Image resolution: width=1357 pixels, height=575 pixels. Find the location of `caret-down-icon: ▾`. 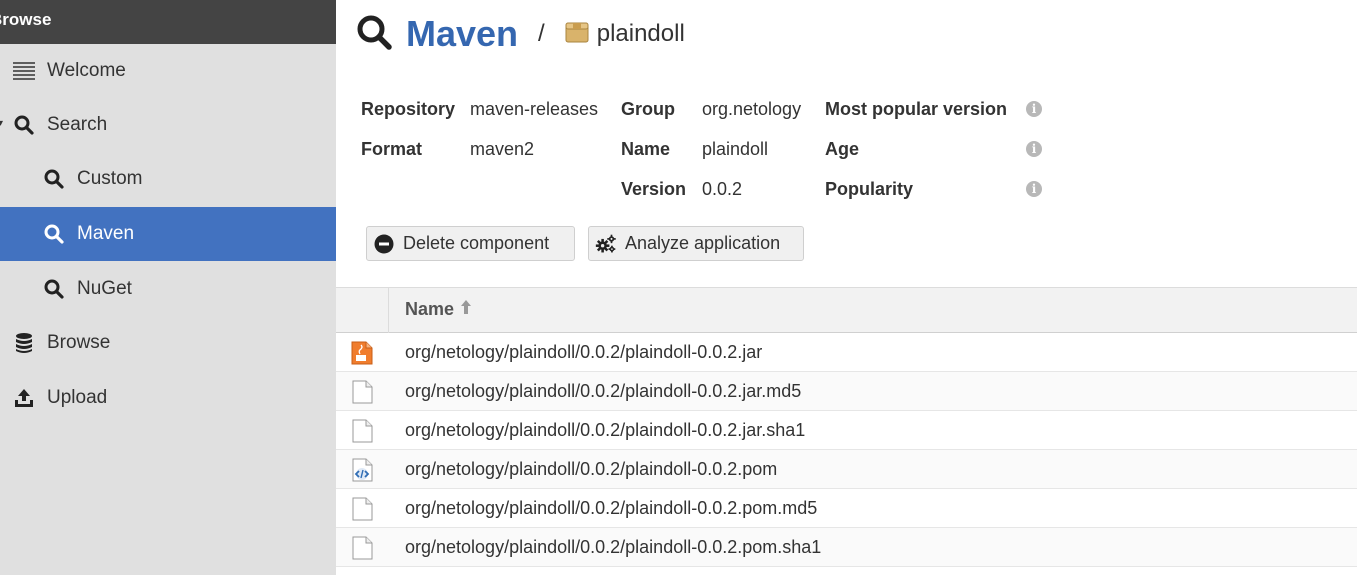

caret-down-icon: ▾ is located at coordinates (1, 123).